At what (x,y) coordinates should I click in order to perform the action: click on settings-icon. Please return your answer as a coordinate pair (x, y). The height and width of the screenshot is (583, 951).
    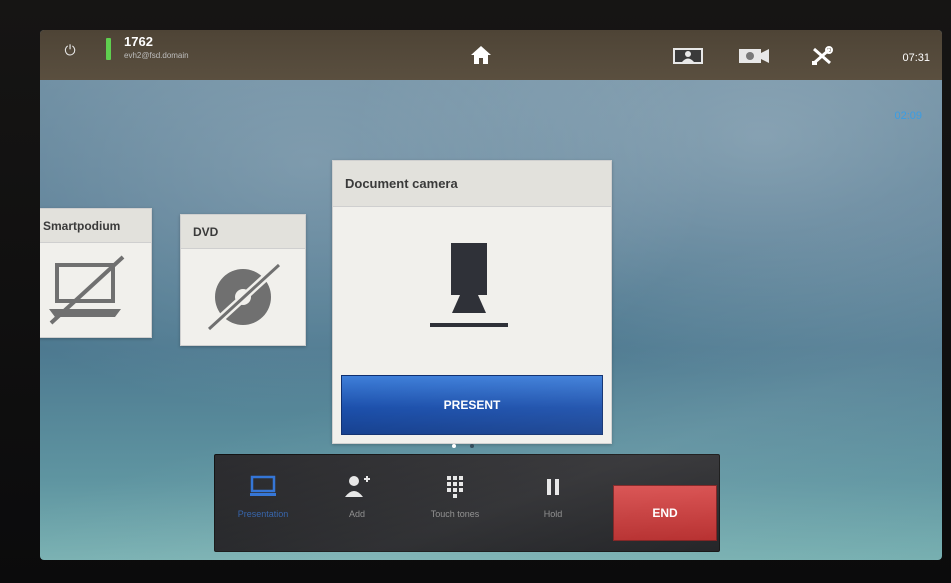
    Looking at the image, I should click on (822, 56).